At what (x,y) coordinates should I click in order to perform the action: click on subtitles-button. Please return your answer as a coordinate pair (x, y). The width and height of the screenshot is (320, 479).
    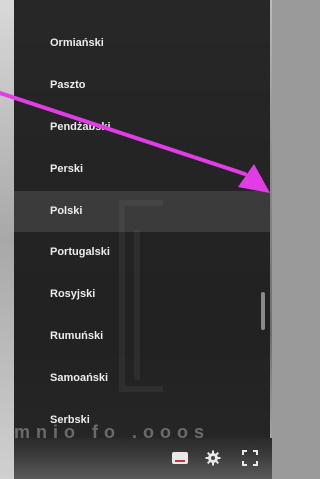
    Looking at the image, I should click on (180, 458).